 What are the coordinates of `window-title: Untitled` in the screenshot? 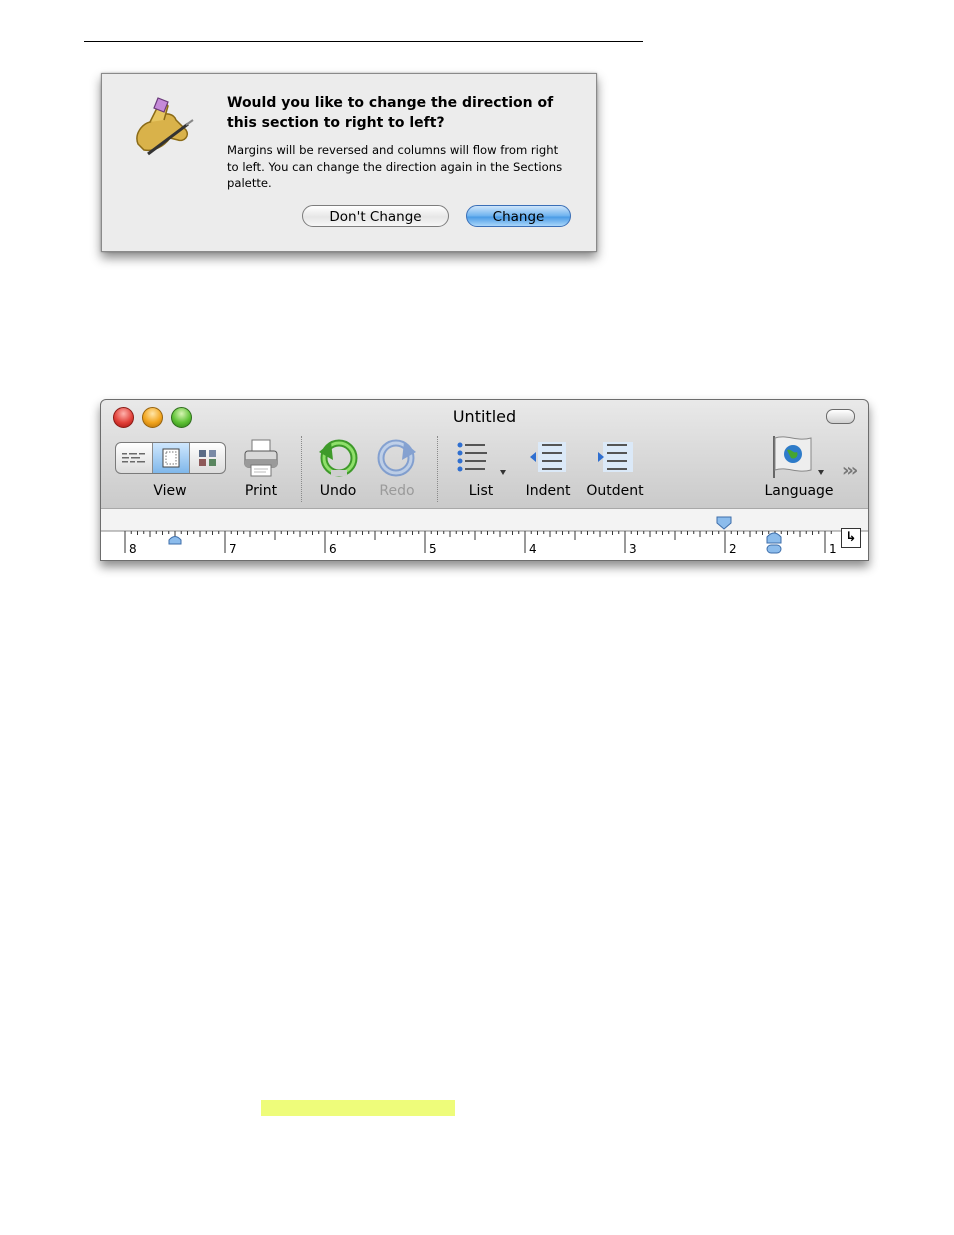 It's located at (484, 416).